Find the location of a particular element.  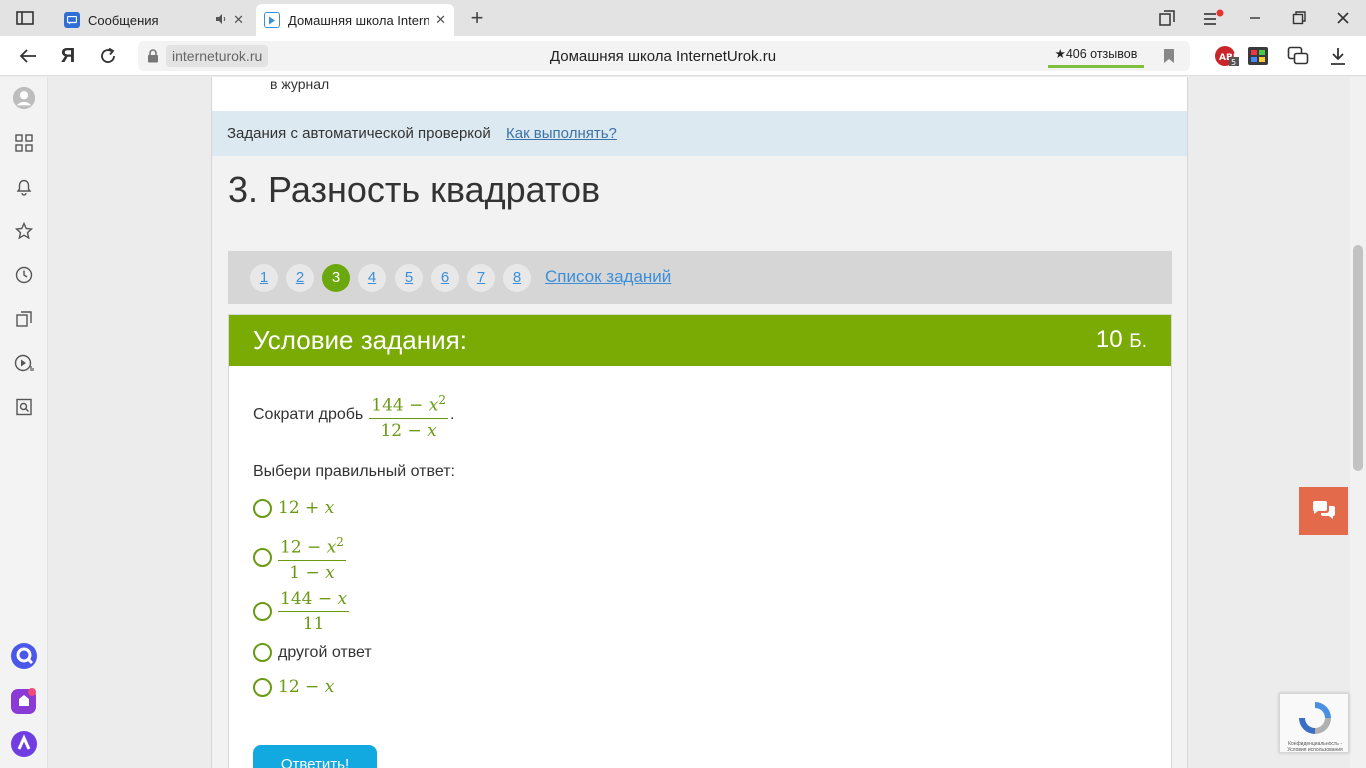

lock-icon is located at coordinates (153, 56).